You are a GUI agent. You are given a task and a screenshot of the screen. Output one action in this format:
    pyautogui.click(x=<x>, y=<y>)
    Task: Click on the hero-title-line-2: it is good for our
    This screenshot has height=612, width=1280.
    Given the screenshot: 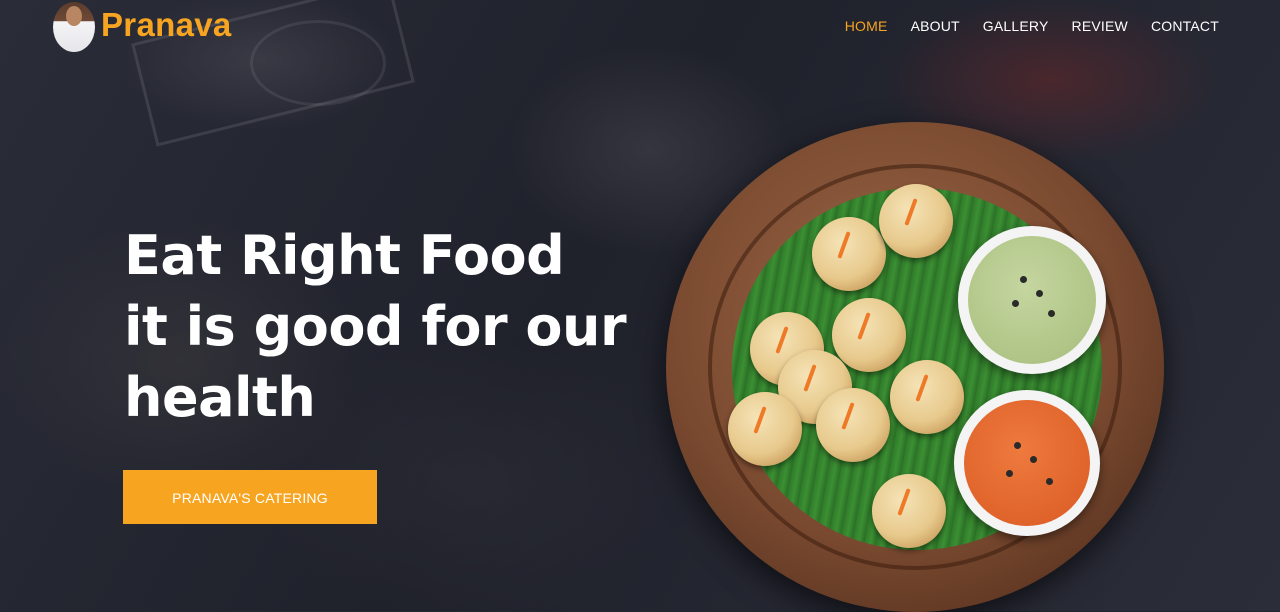 What is the action you would take?
    pyautogui.click(x=375, y=326)
    